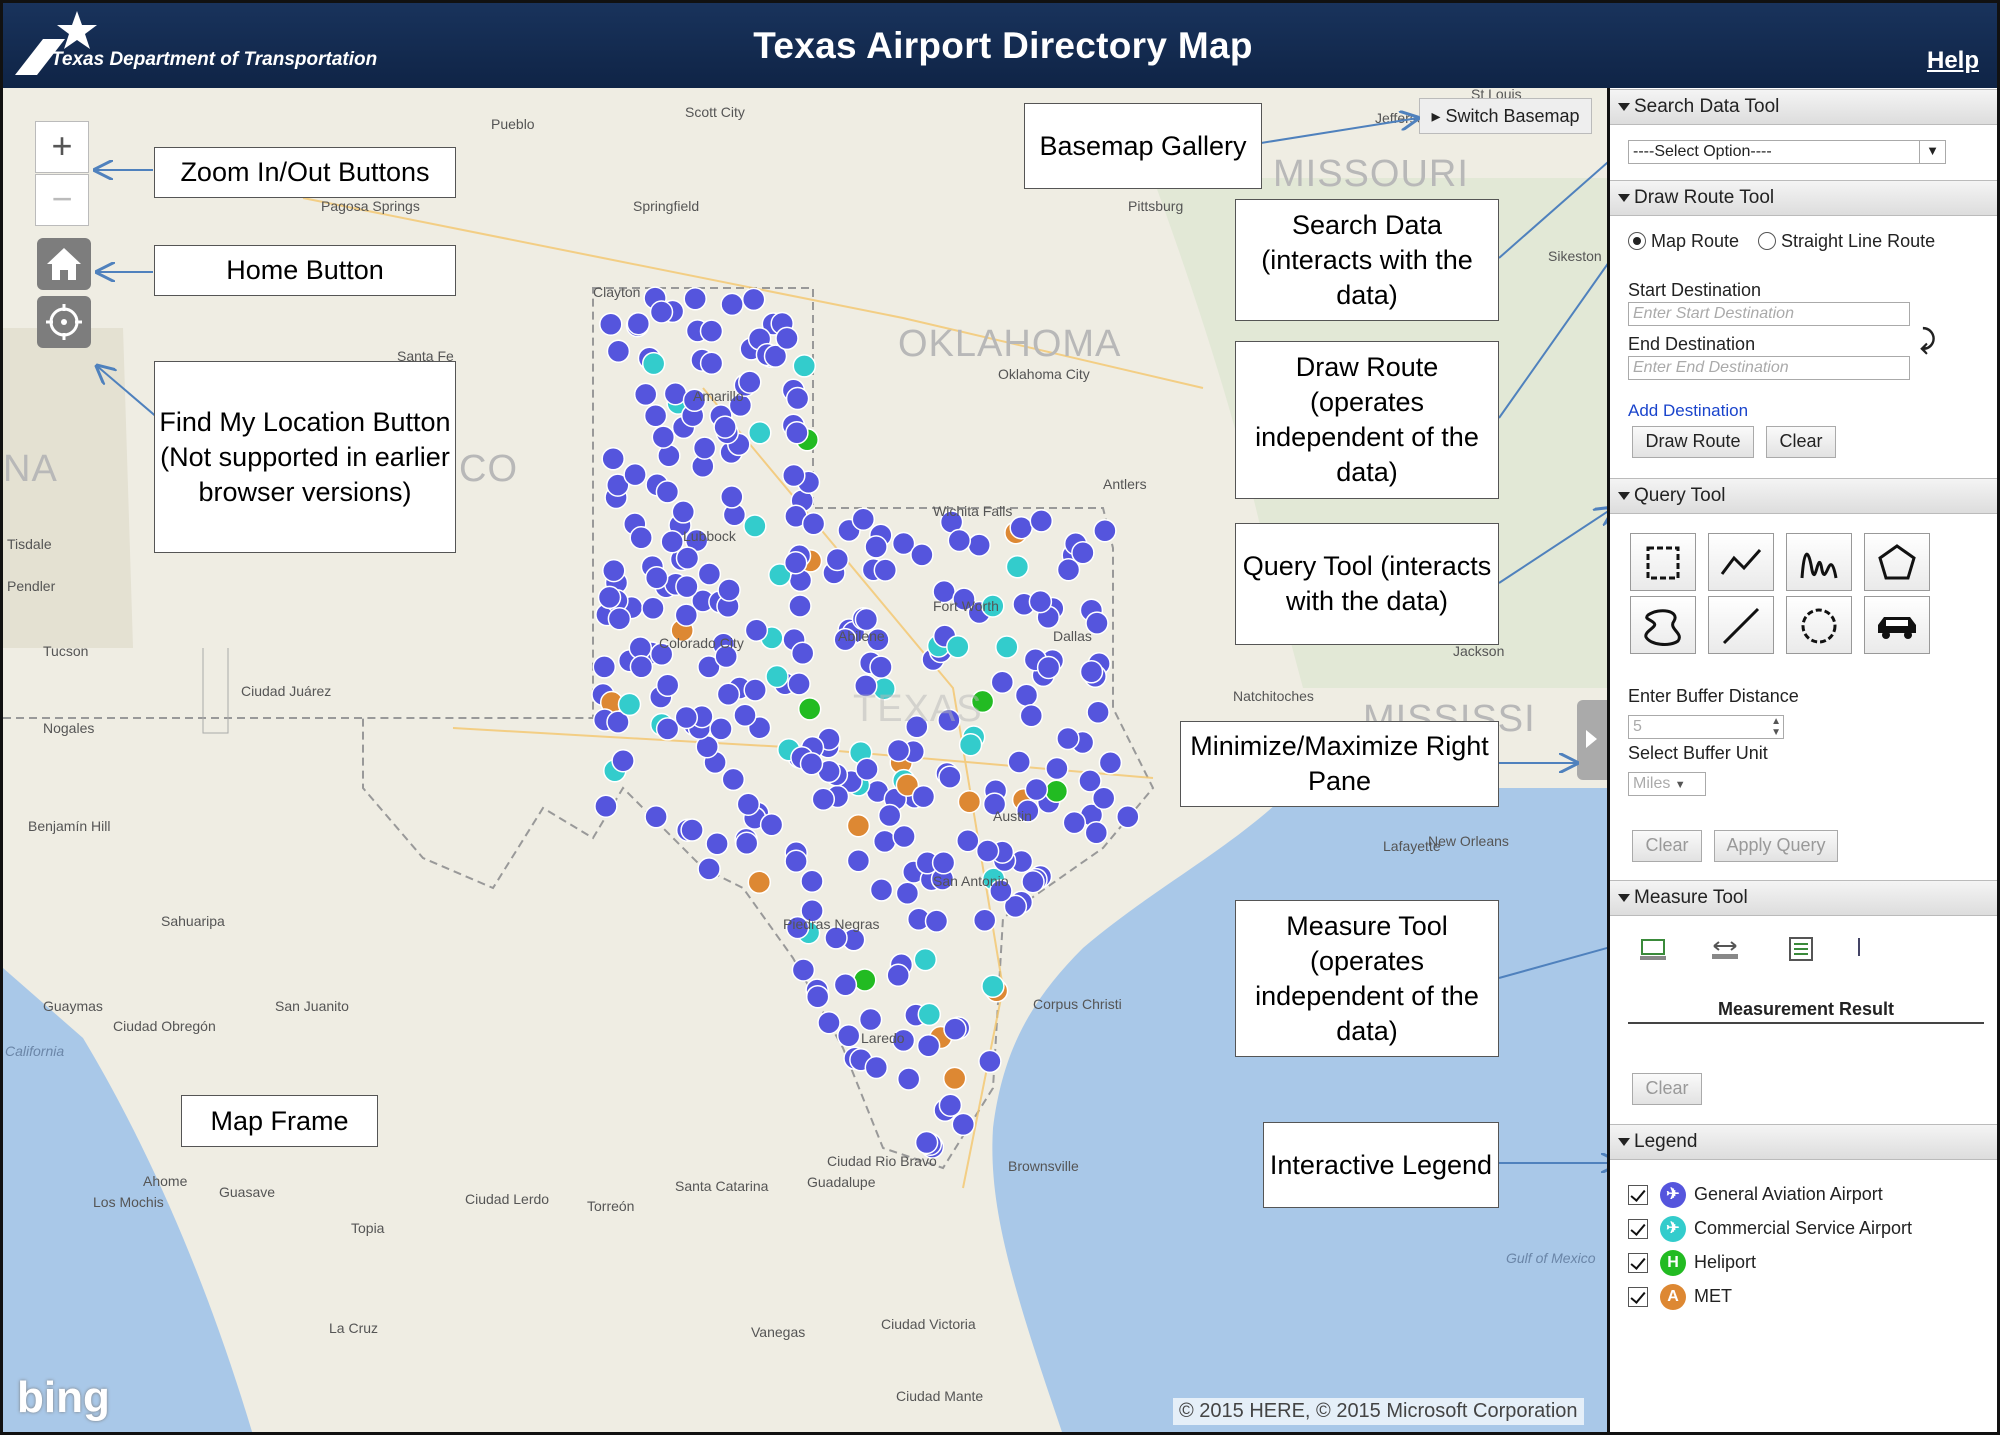 The width and height of the screenshot is (2000, 1435). I want to click on zoom-in-button: +, so click(62, 147).